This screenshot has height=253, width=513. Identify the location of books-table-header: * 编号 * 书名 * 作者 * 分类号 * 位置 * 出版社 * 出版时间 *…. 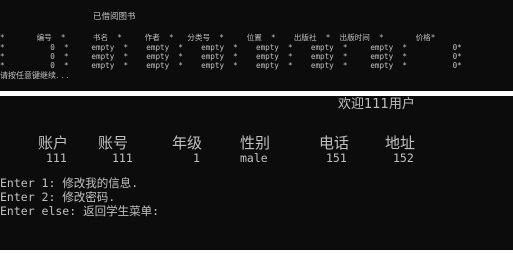
(218, 37).